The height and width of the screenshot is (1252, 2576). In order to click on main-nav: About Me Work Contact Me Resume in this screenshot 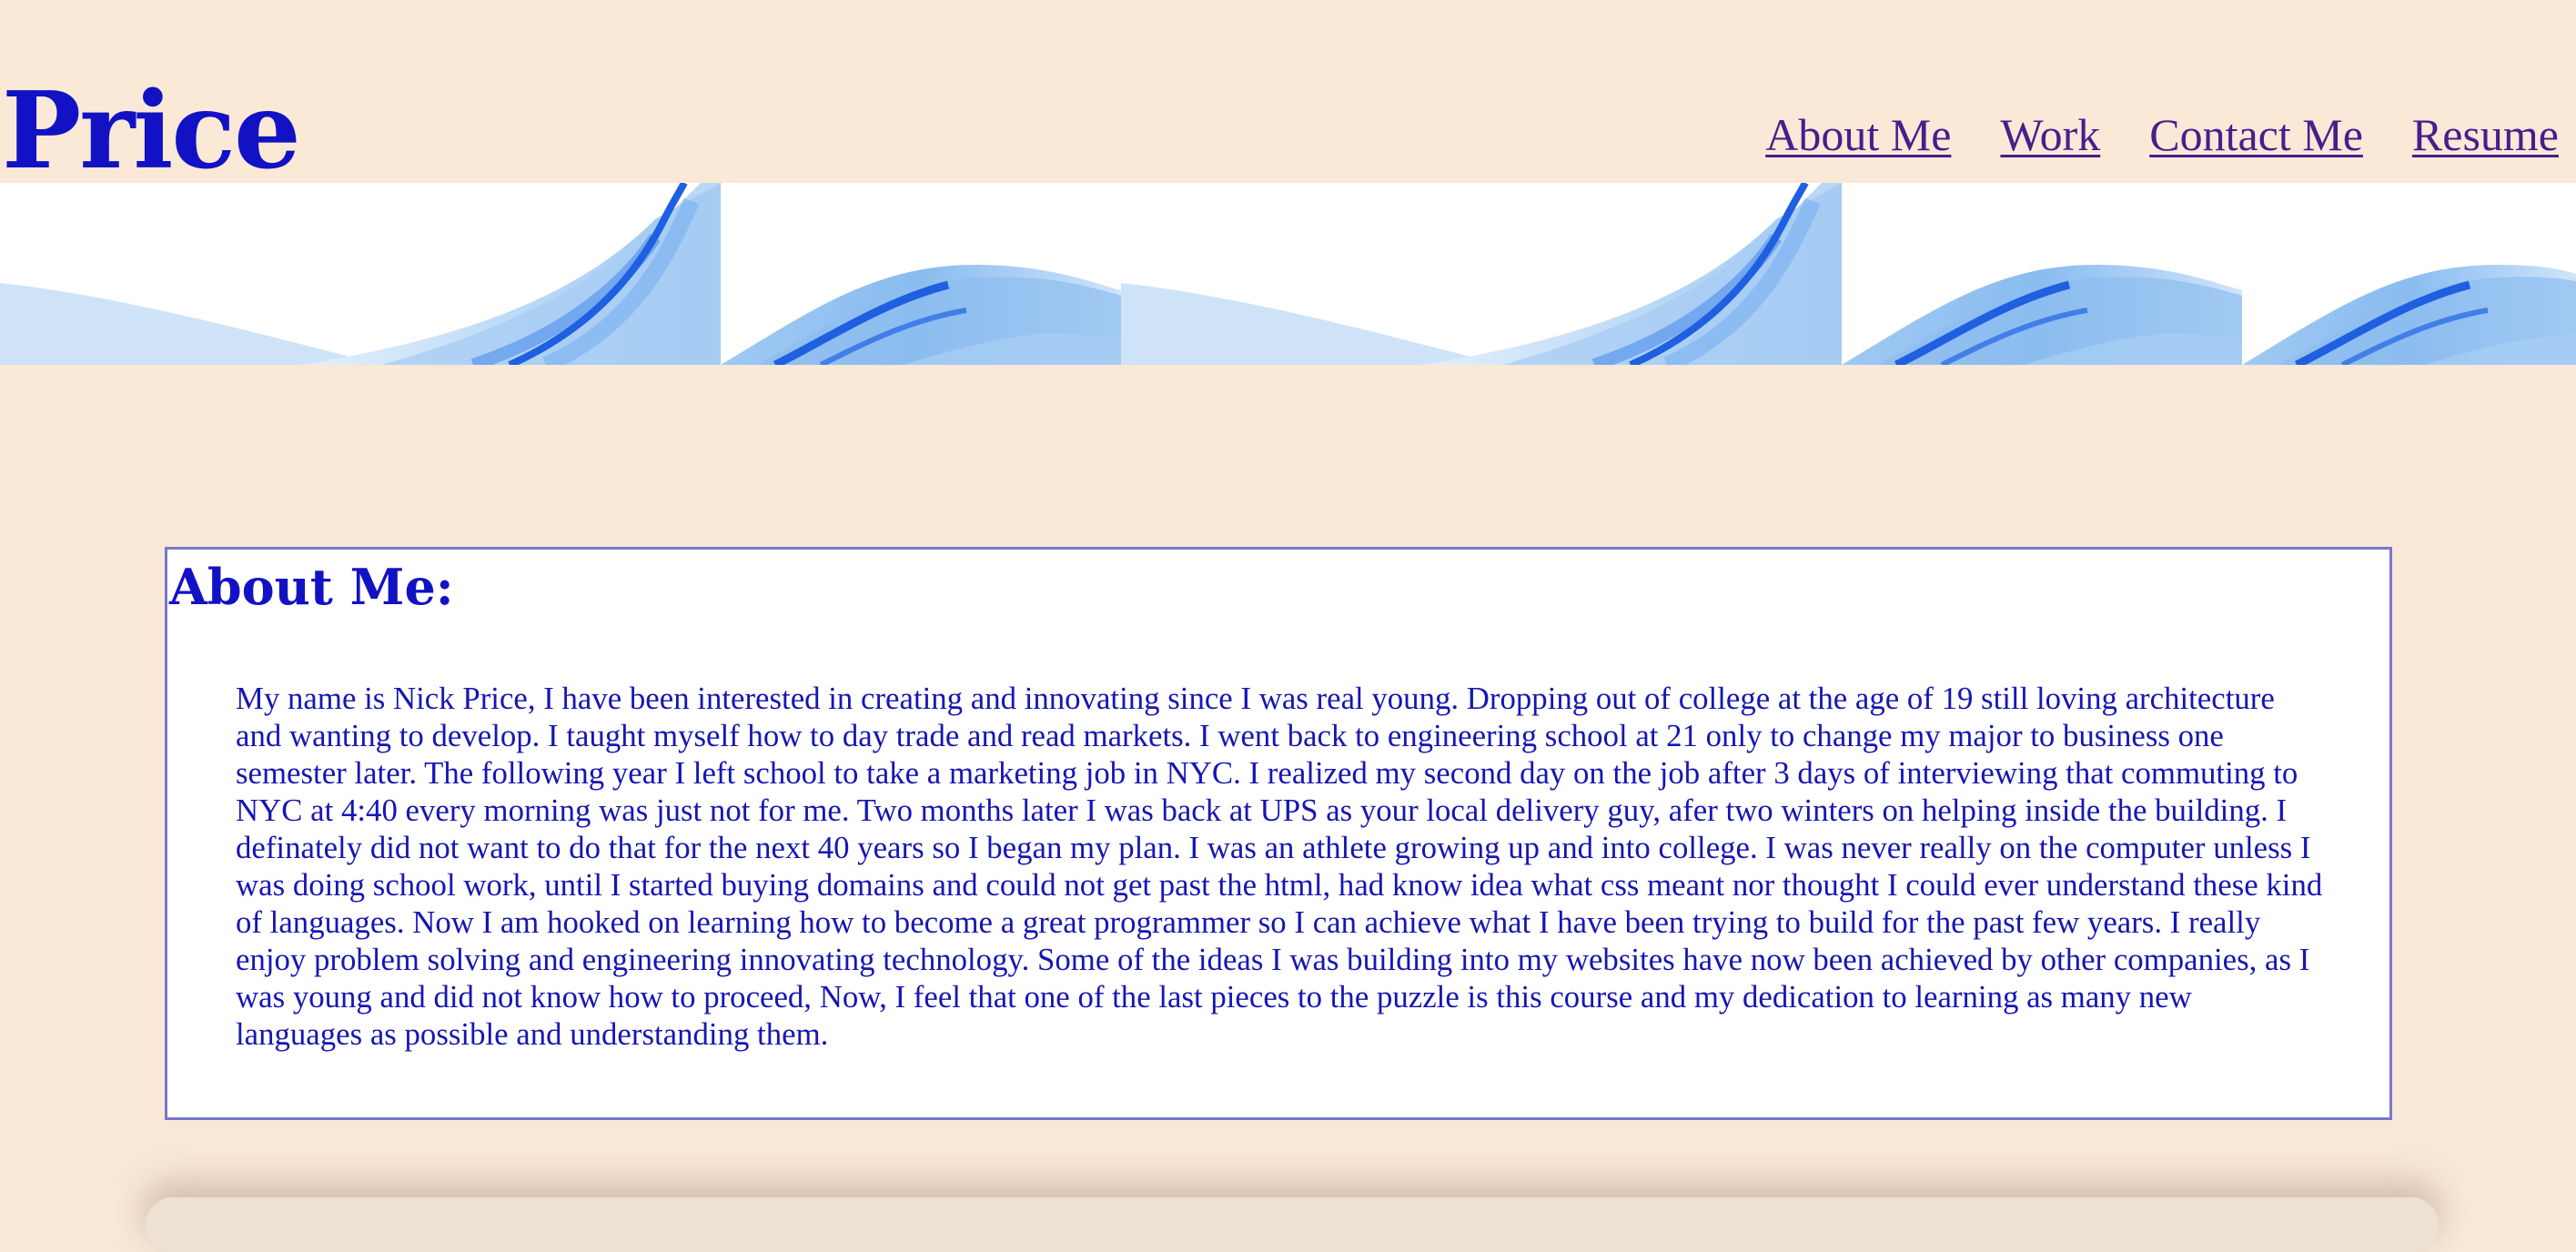, I will do `click(2162, 134)`.